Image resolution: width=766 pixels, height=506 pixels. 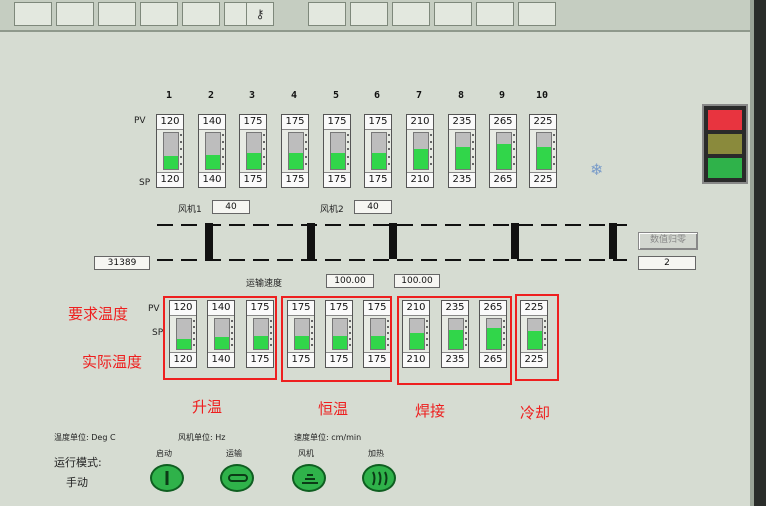 What do you see at coordinates (503, 179) in the screenshot?
I see `top-sp-value: 265` at bounding box center [503, 179].